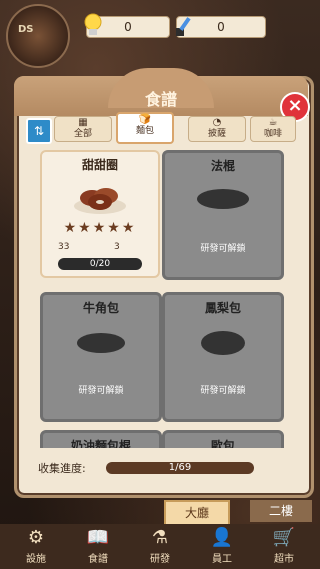 The image size is (320, 569). I want to click on nav-recipes: 📖 食譜, so click(98, 546).